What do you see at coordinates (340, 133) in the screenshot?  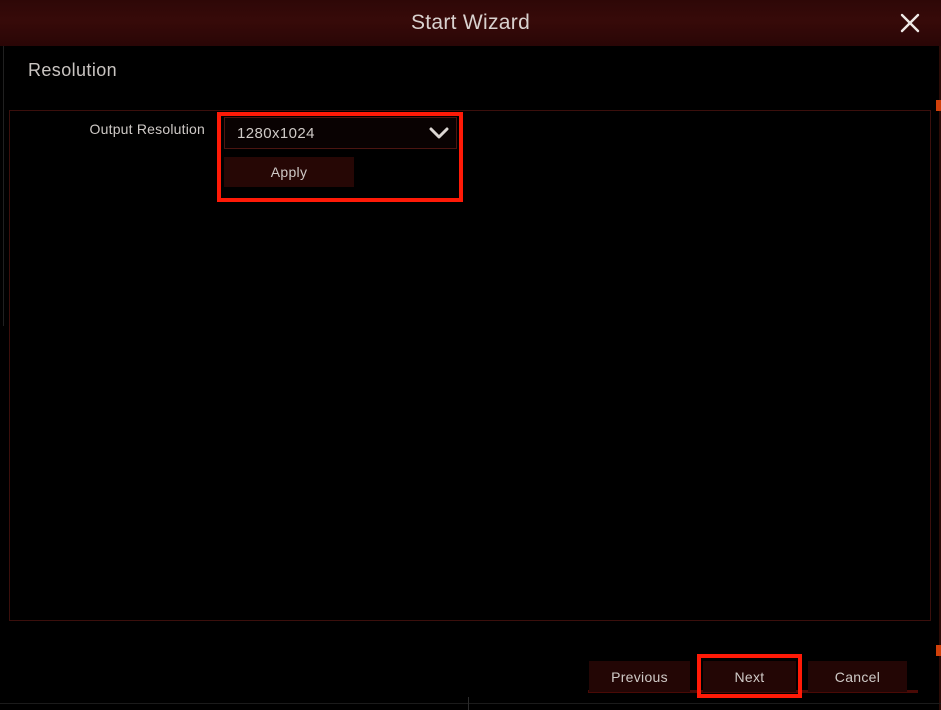 I see `output-resolution-select: 1280x1024` at bounding box center [340, 133].